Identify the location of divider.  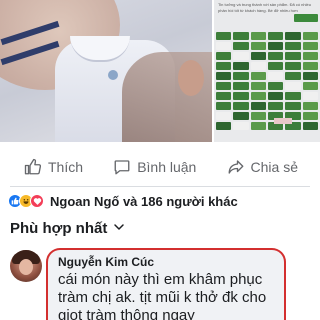
(160, 186).